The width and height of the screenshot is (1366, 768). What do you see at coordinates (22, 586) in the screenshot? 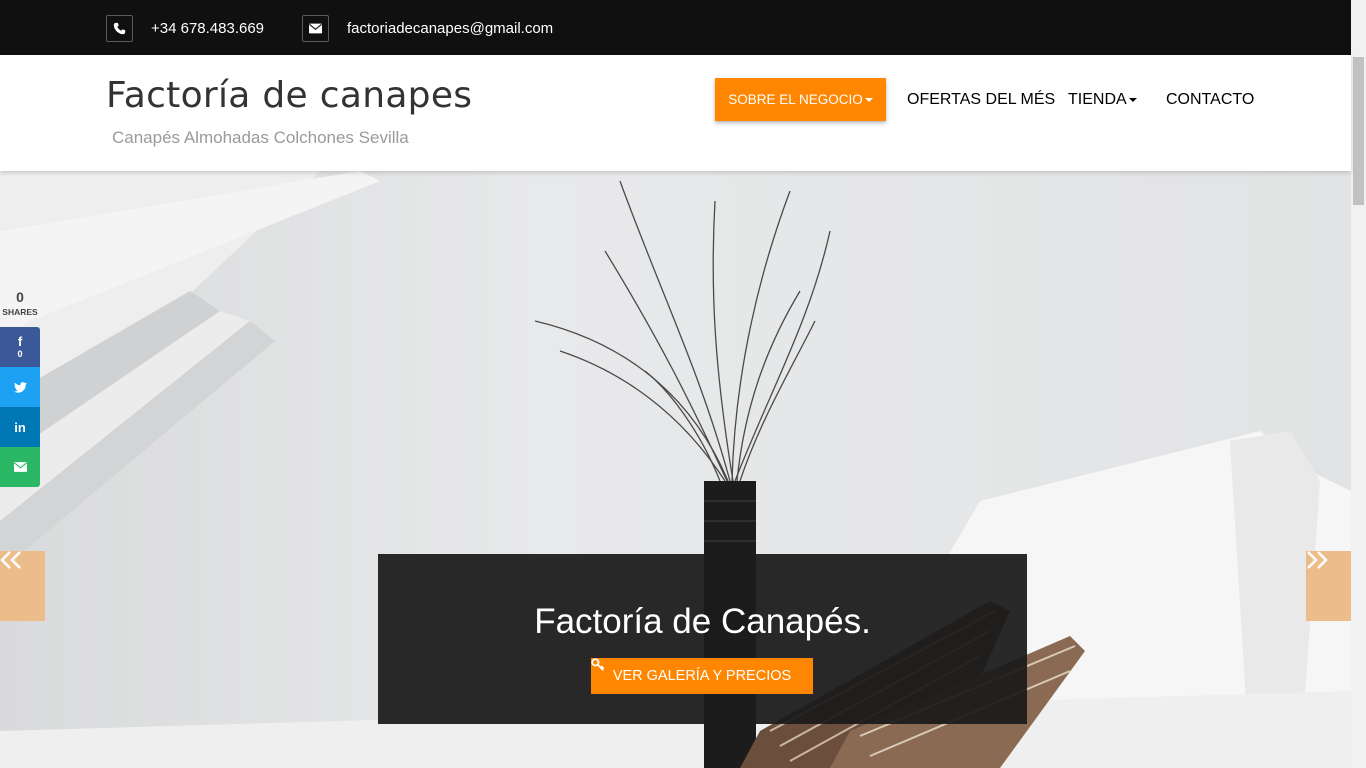
I see `slider-prev-button` at bounding box center [22, 586].